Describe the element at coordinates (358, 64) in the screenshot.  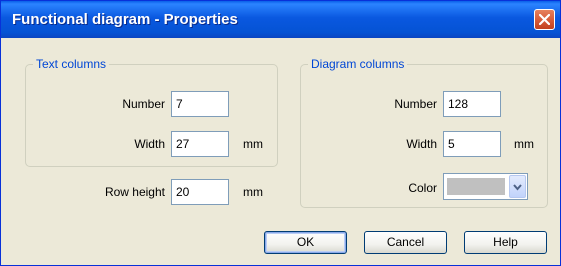
I see `diagram-columns-legend: Diagram columns` at that location.